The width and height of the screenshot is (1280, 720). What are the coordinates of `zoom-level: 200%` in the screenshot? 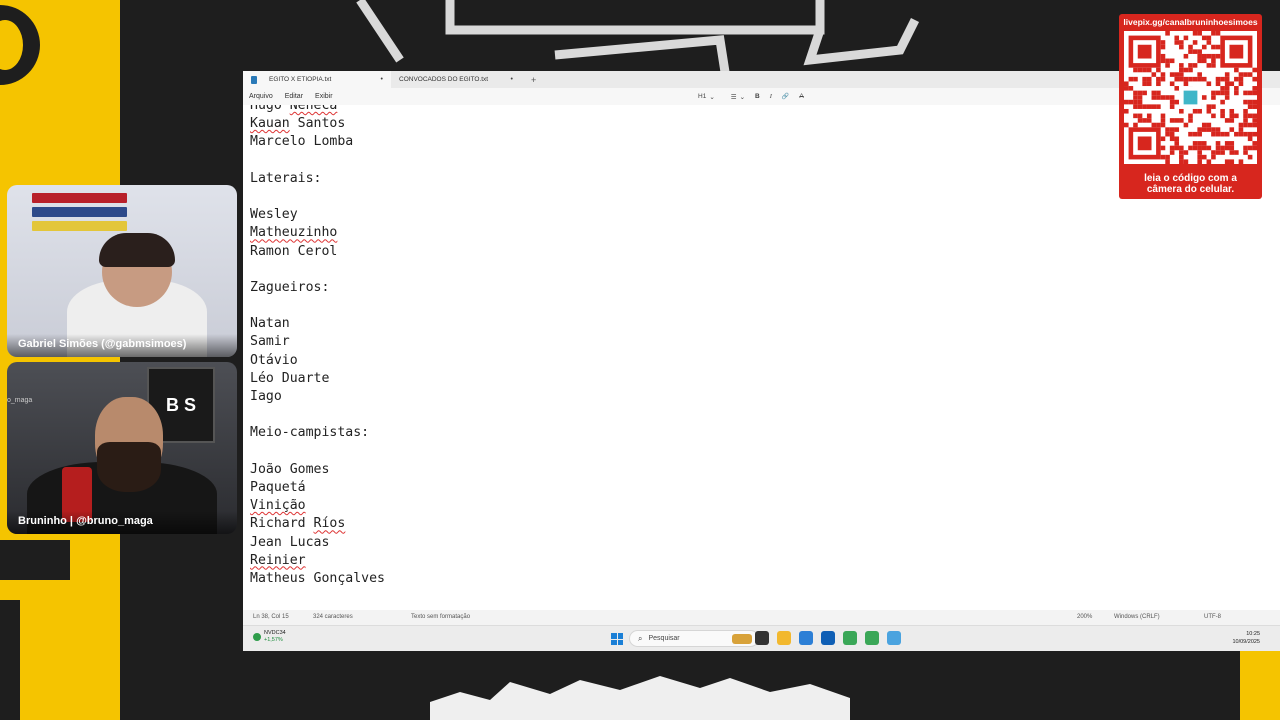 It's located at (1084, 617).